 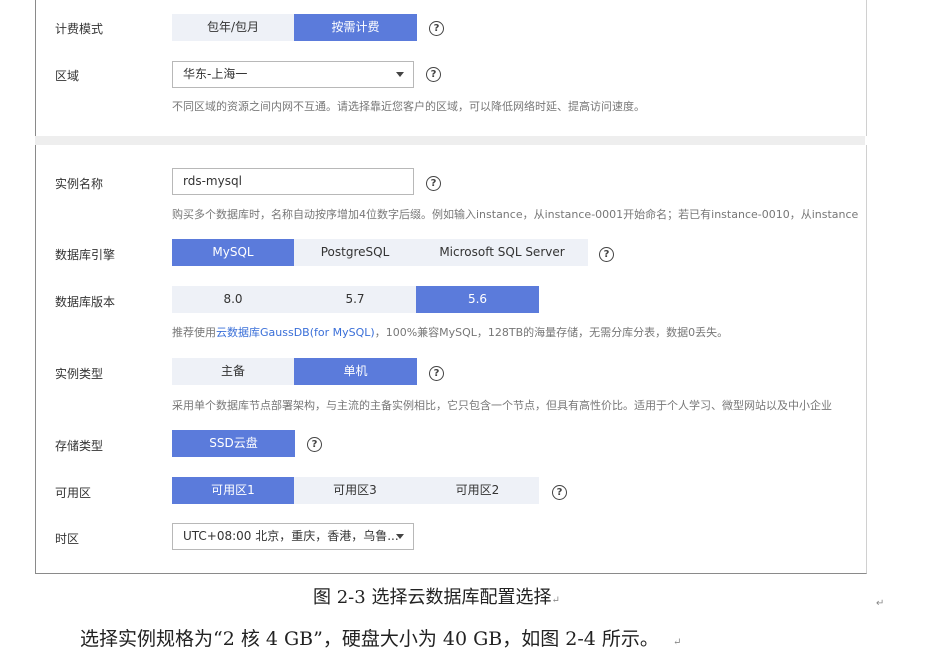 What do you see at coordinates (477, 299) in the screenshot?
I see `version-option-5-6: 5.6` at bounding box center [477, 299].